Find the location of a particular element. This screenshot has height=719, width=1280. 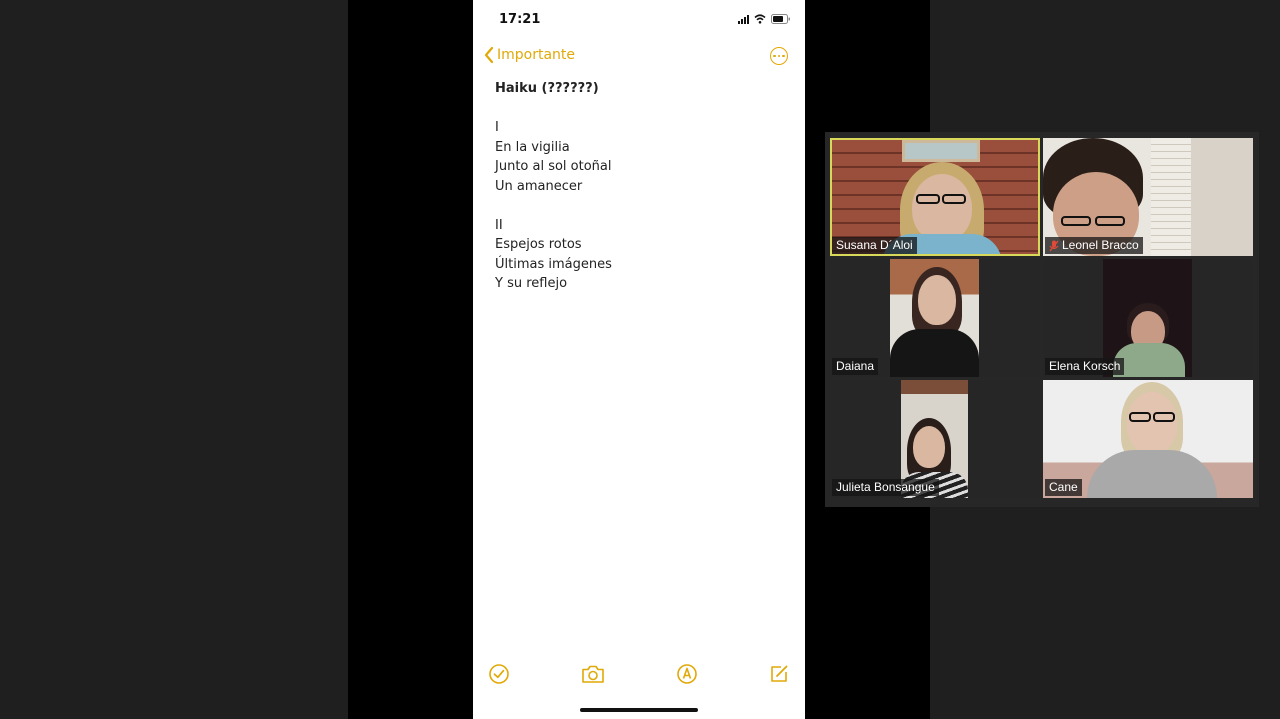

wifi-icon is located at coordinates (760, 19).